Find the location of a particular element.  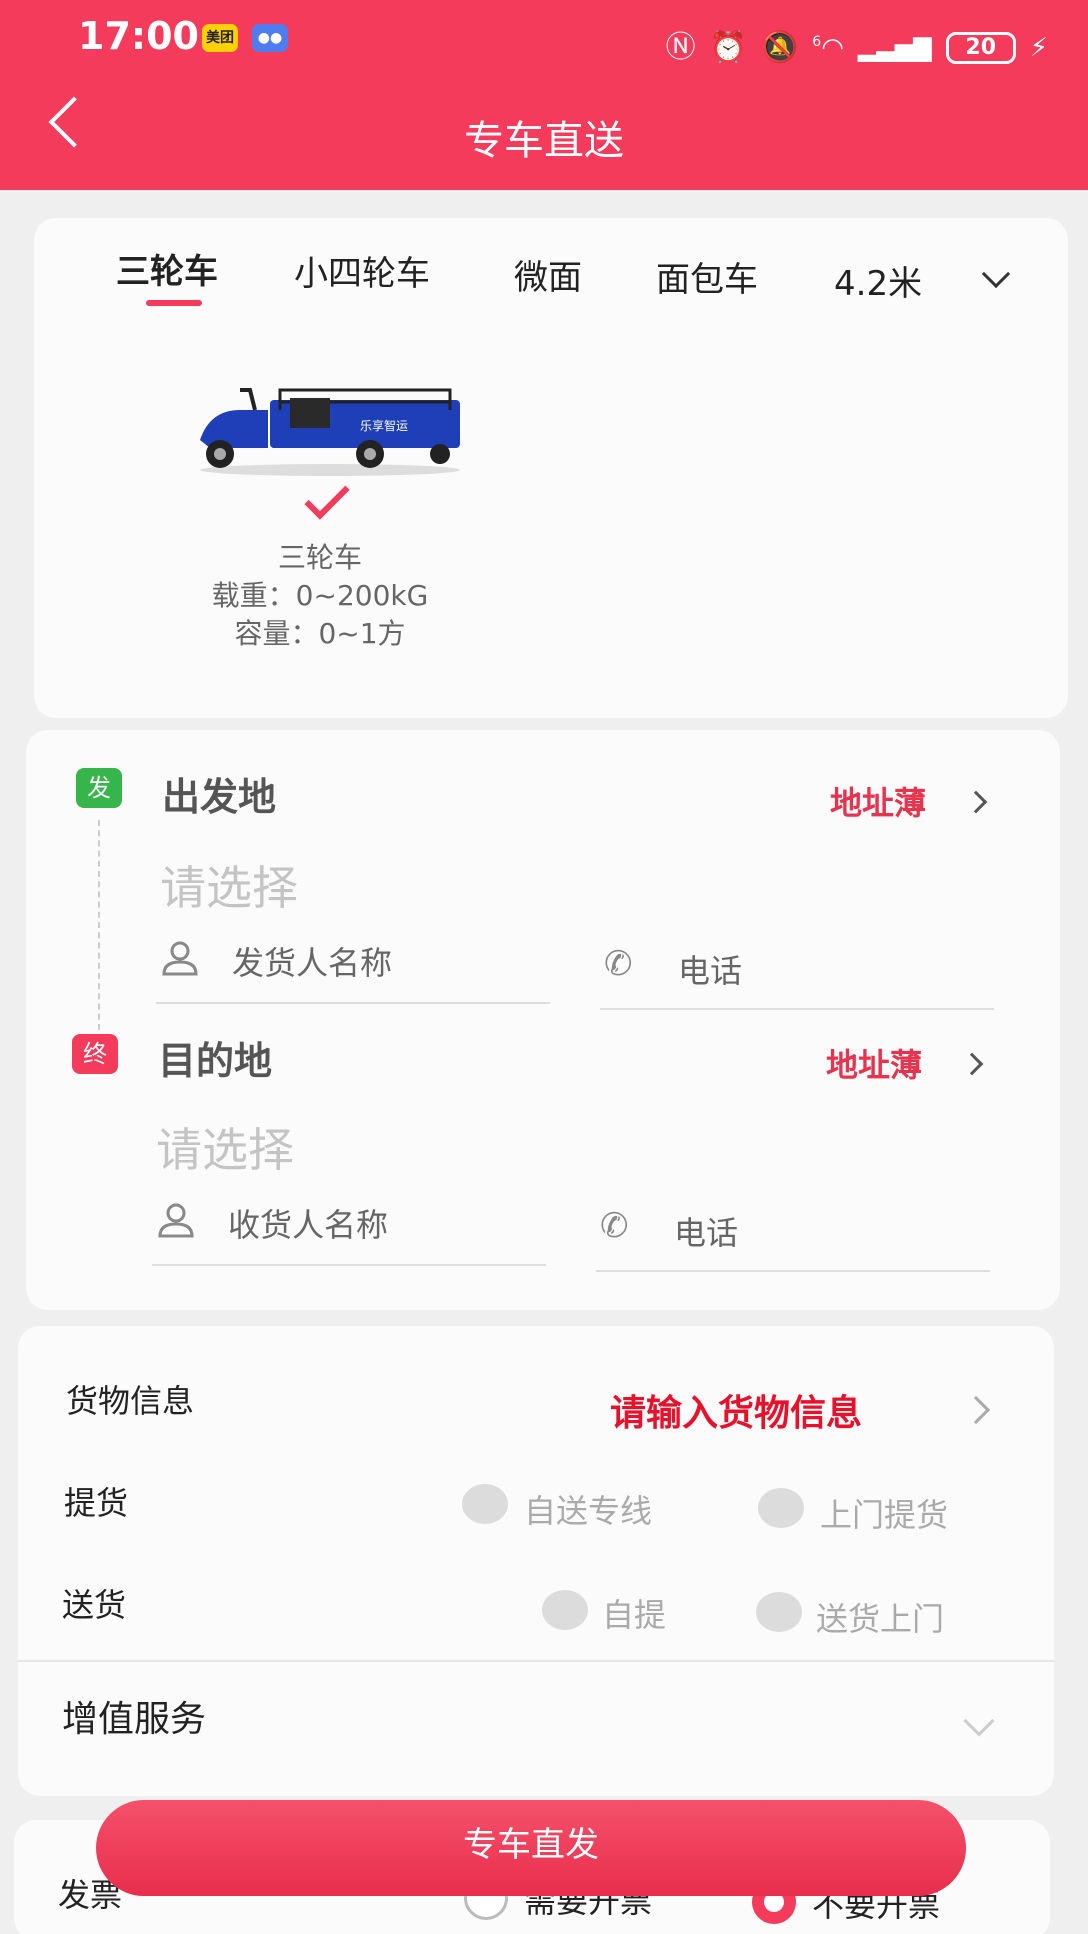

pickup-door-label: 上门提货 is located at coordinates (884, 1513).